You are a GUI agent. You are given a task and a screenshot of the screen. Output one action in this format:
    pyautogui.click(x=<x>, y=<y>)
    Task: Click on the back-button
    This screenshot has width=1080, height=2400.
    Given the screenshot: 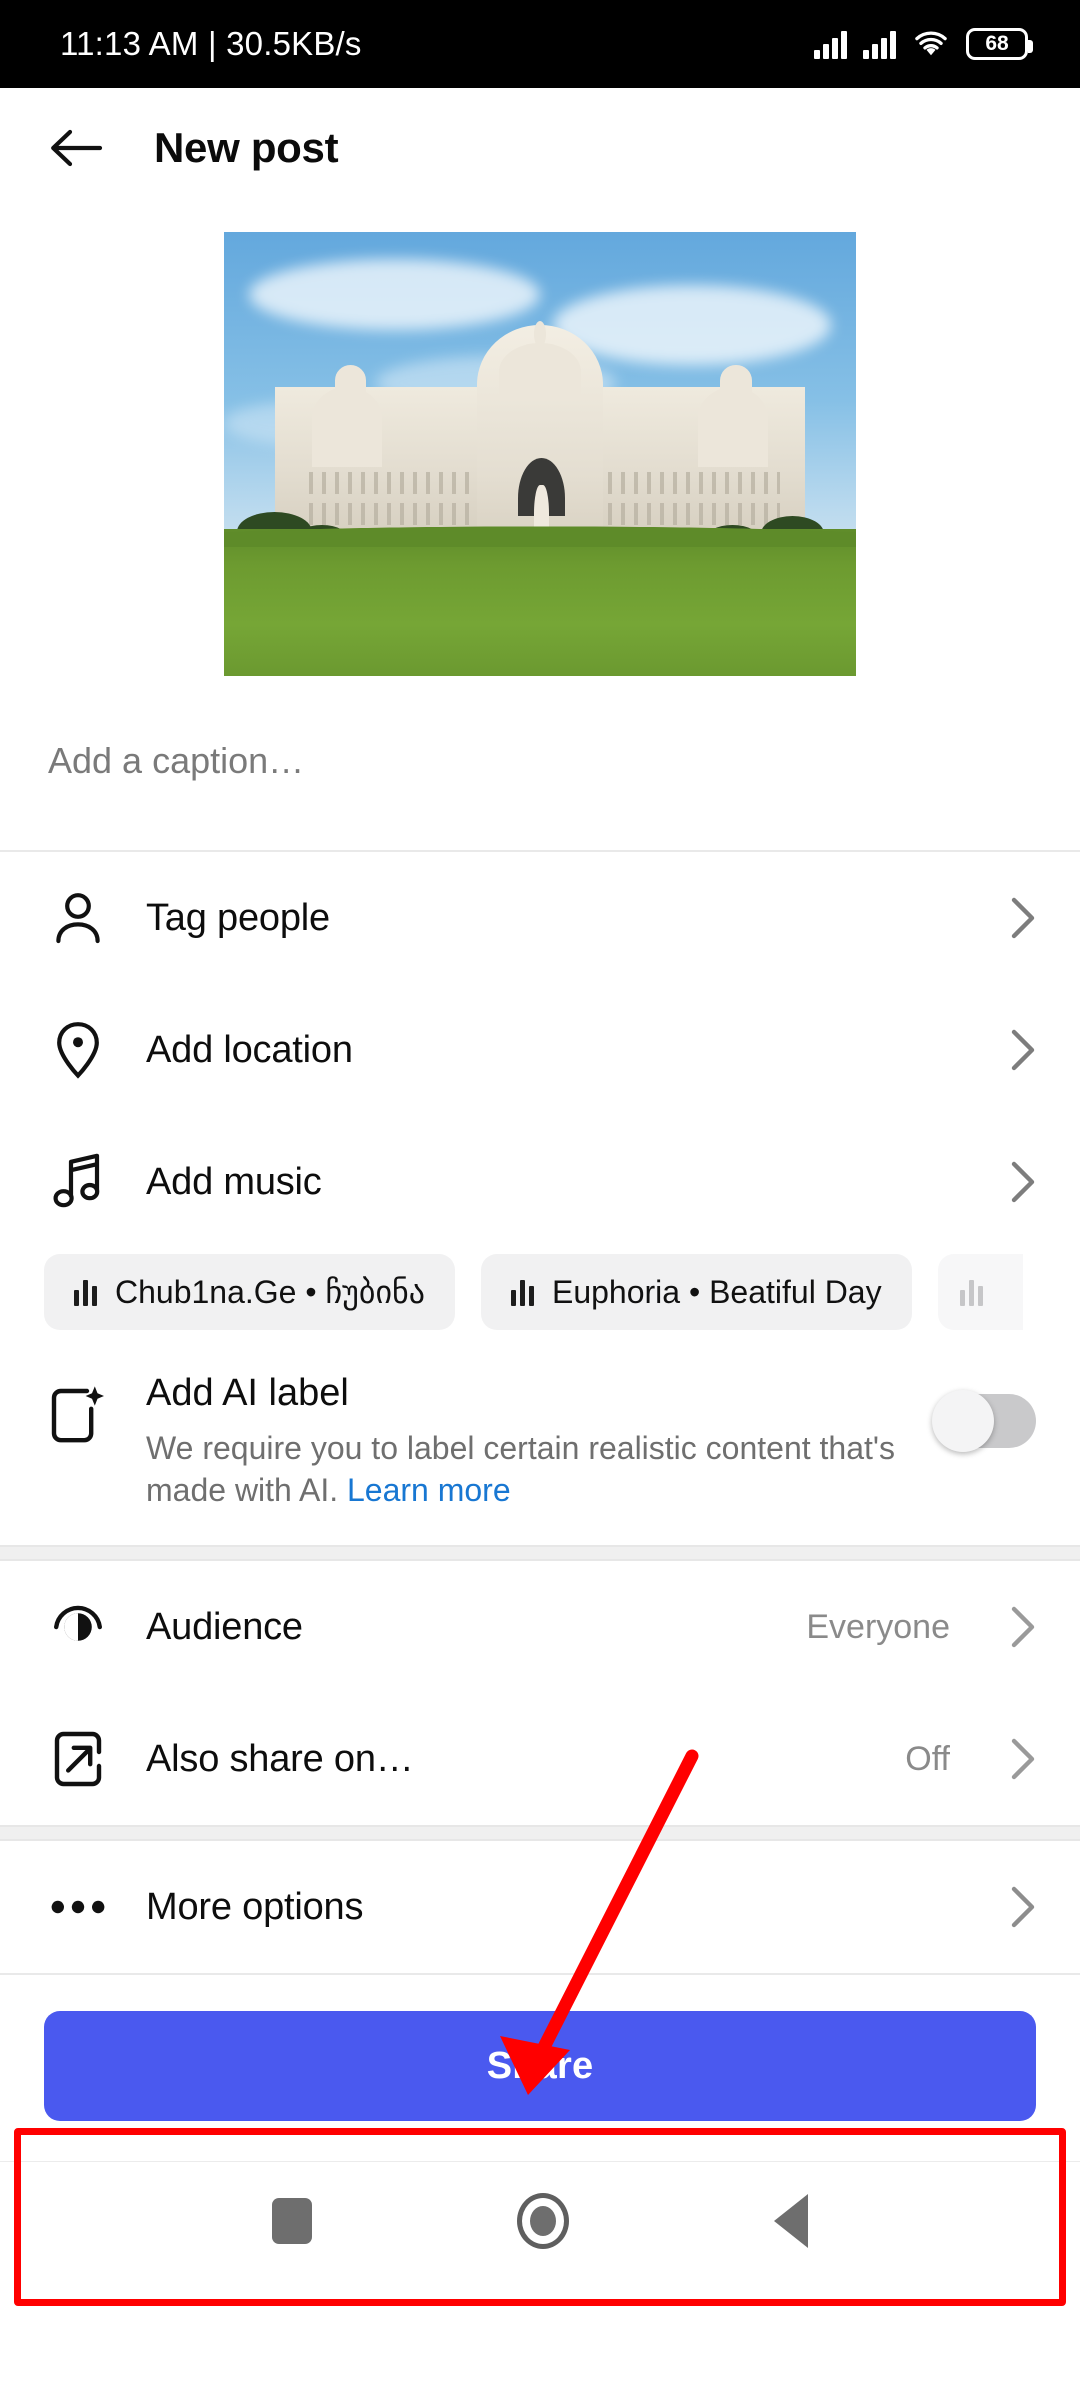 What is the action you would take?
    pyautogui.click(x=76, y=148)
    